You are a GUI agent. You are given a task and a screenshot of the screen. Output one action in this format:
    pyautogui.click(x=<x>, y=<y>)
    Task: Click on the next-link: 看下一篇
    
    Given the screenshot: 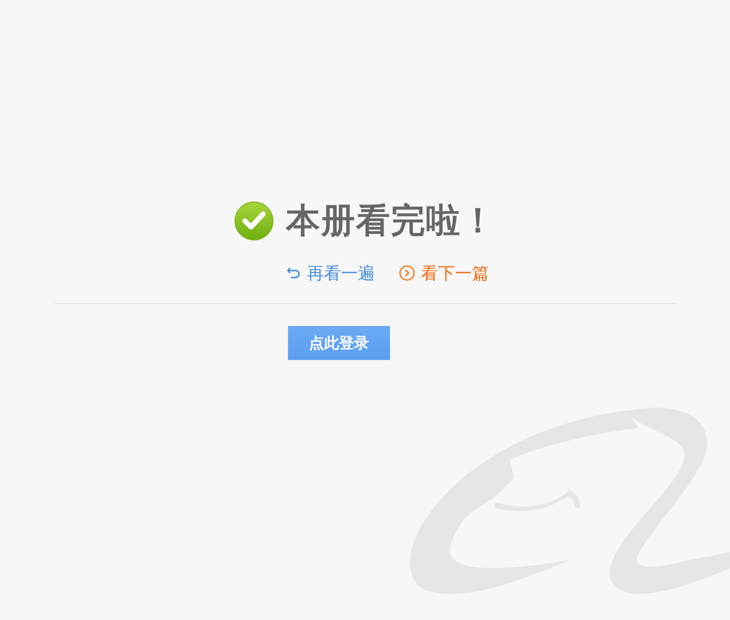 What is the action you would take?
    pyautogui.click(x=444, y=273)
    